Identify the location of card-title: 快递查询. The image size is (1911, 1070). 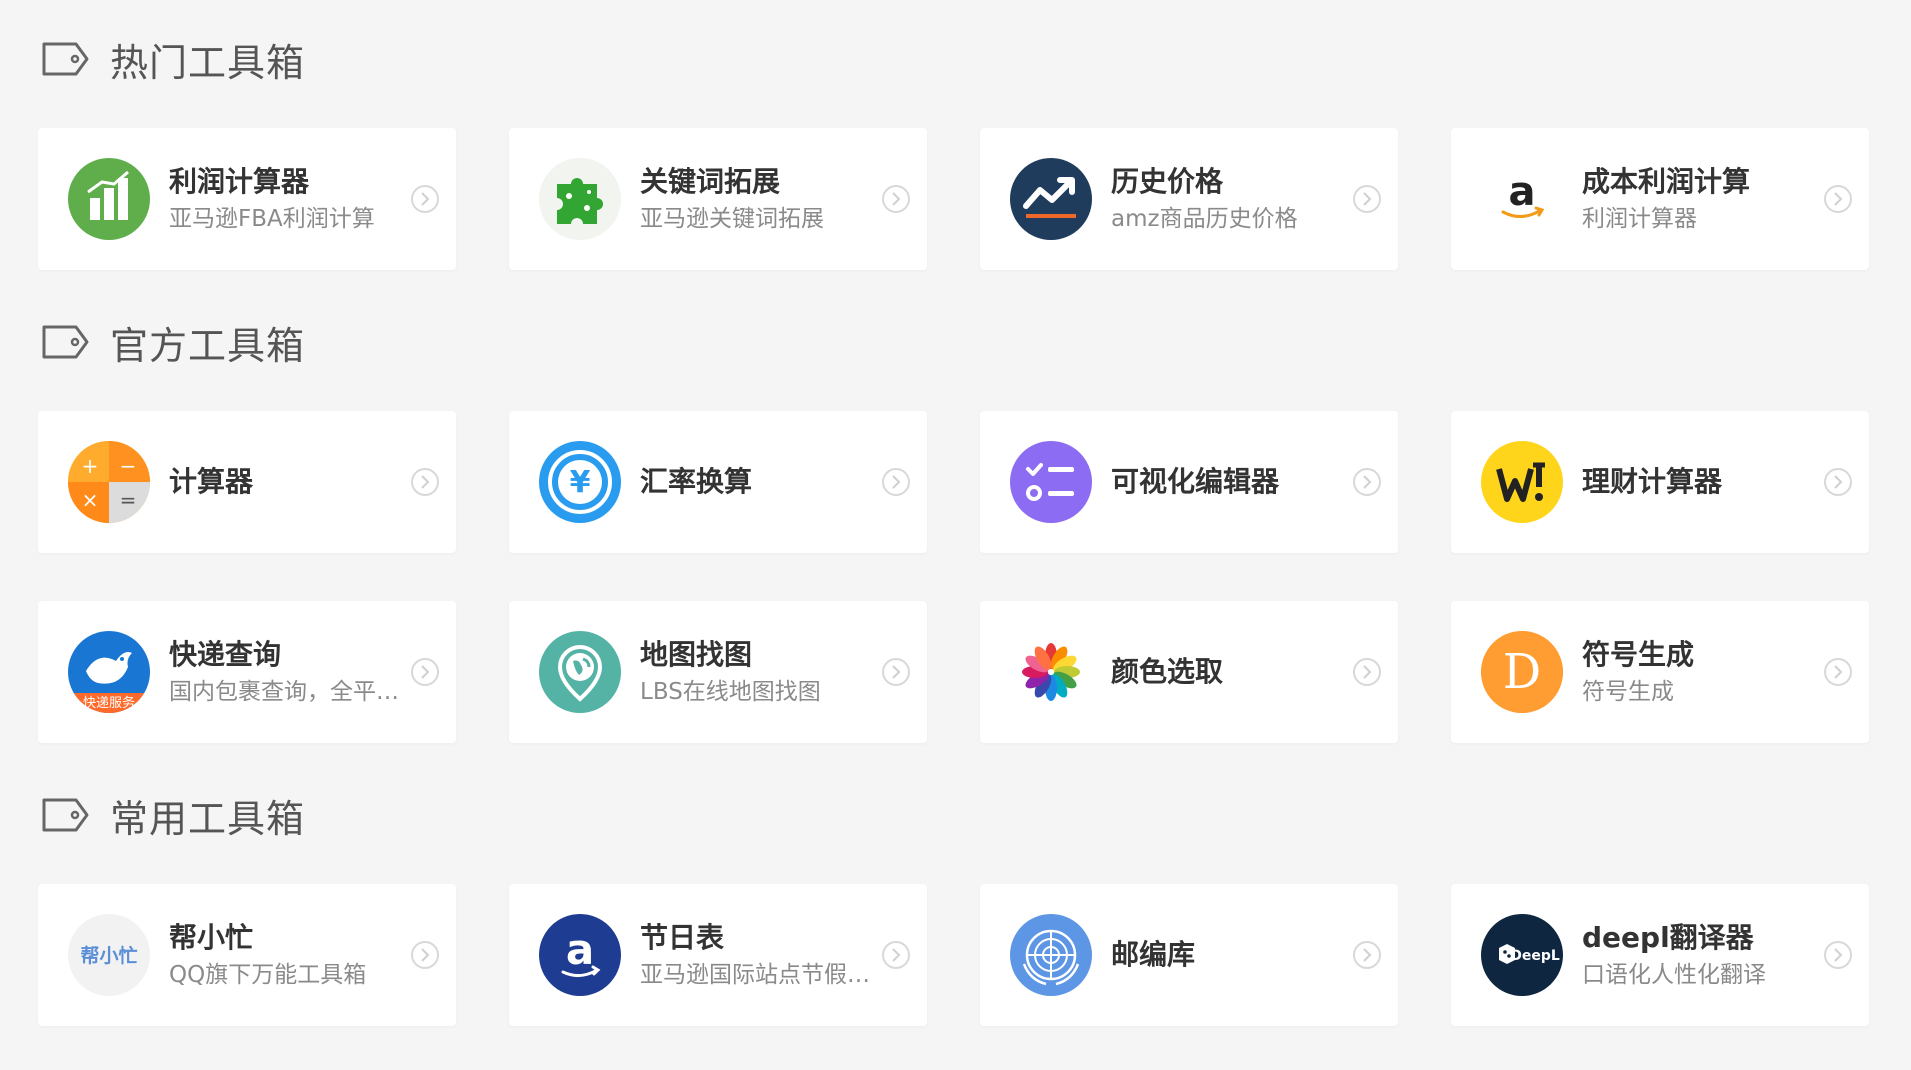
(225, 654).